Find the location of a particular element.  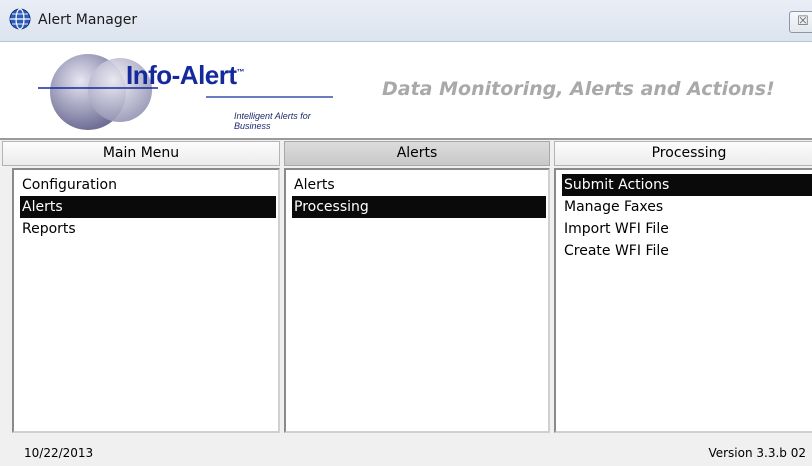

close-icon: ☒ is located at coordinates (803, 21).